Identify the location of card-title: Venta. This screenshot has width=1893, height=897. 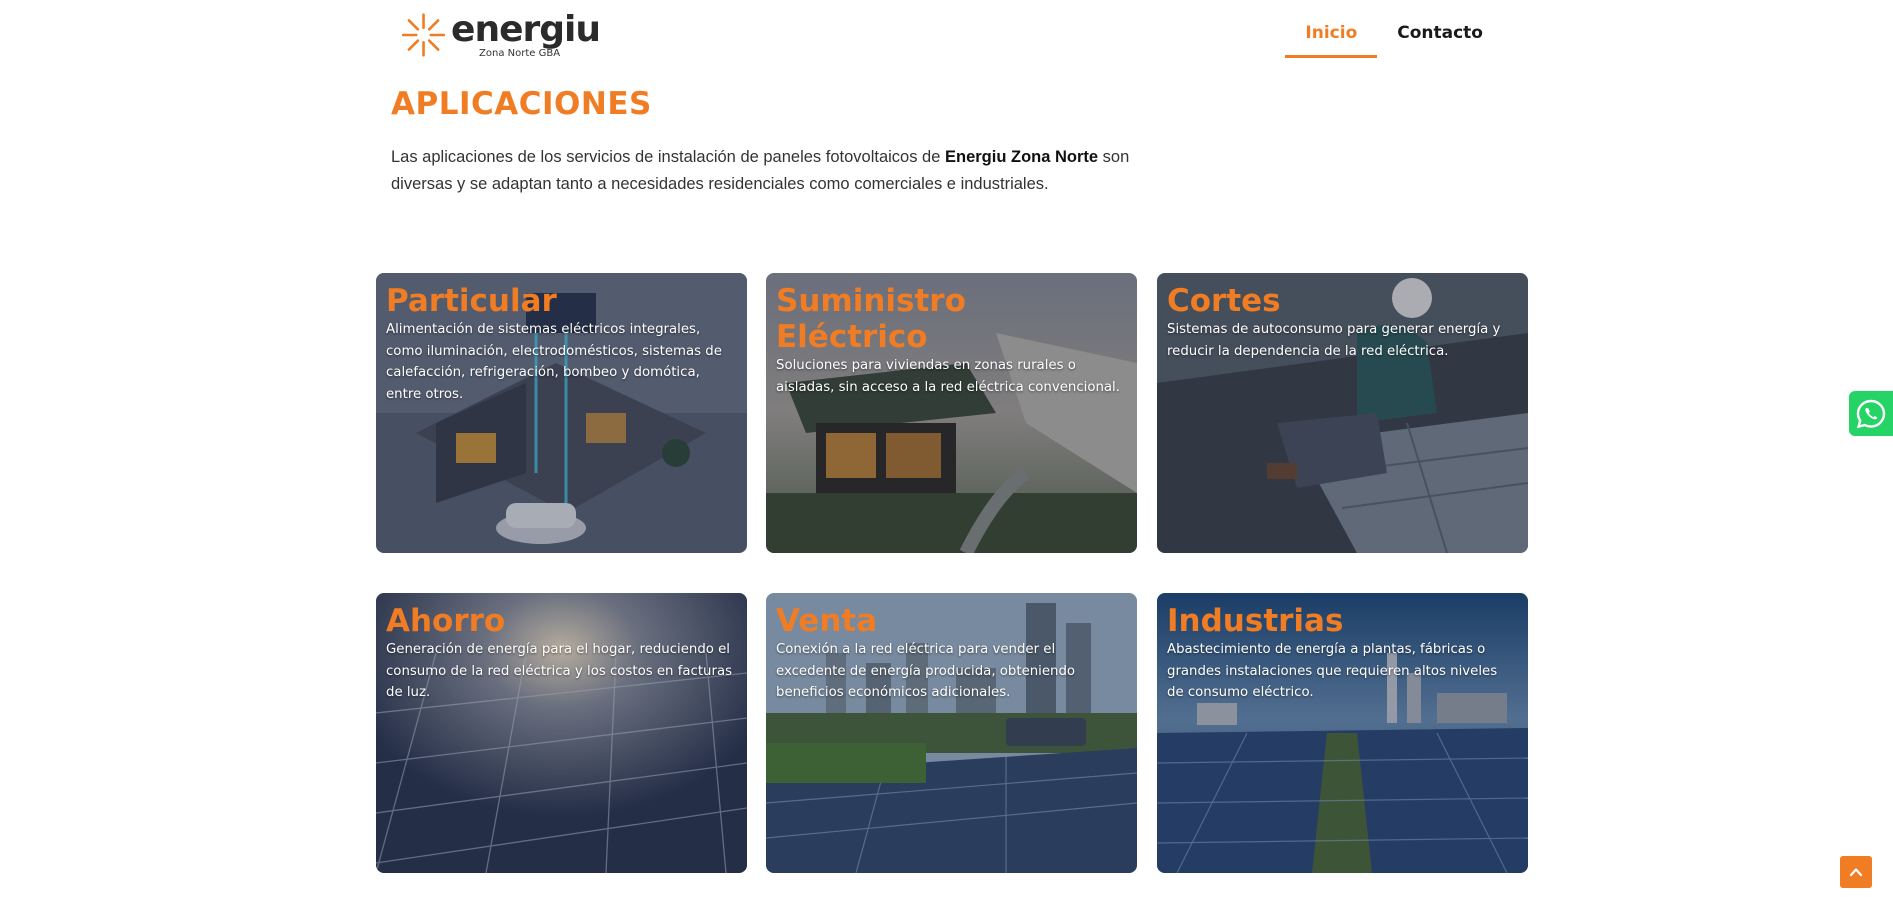
(827, 621).